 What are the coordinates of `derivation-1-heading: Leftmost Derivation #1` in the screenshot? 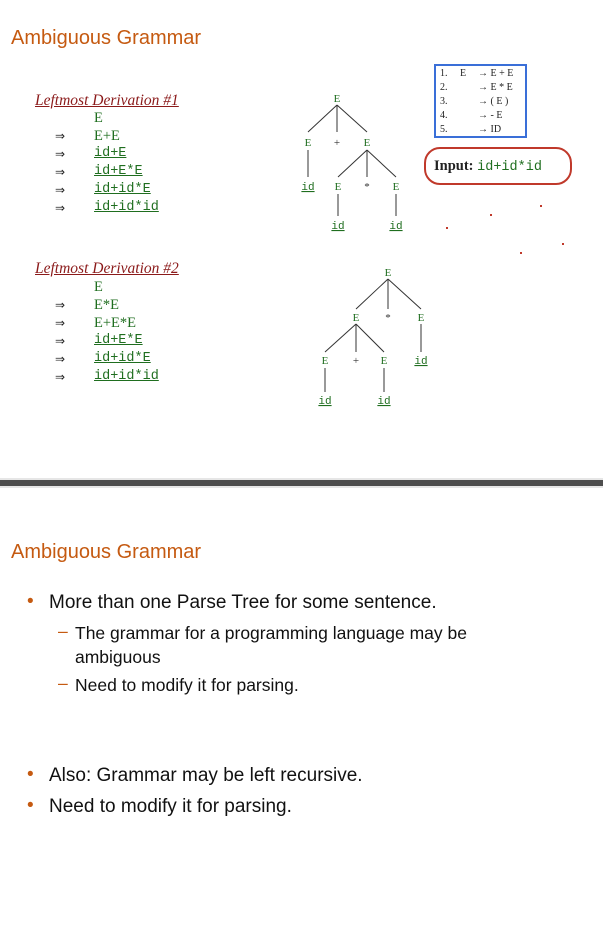 It's located at (107, 100).